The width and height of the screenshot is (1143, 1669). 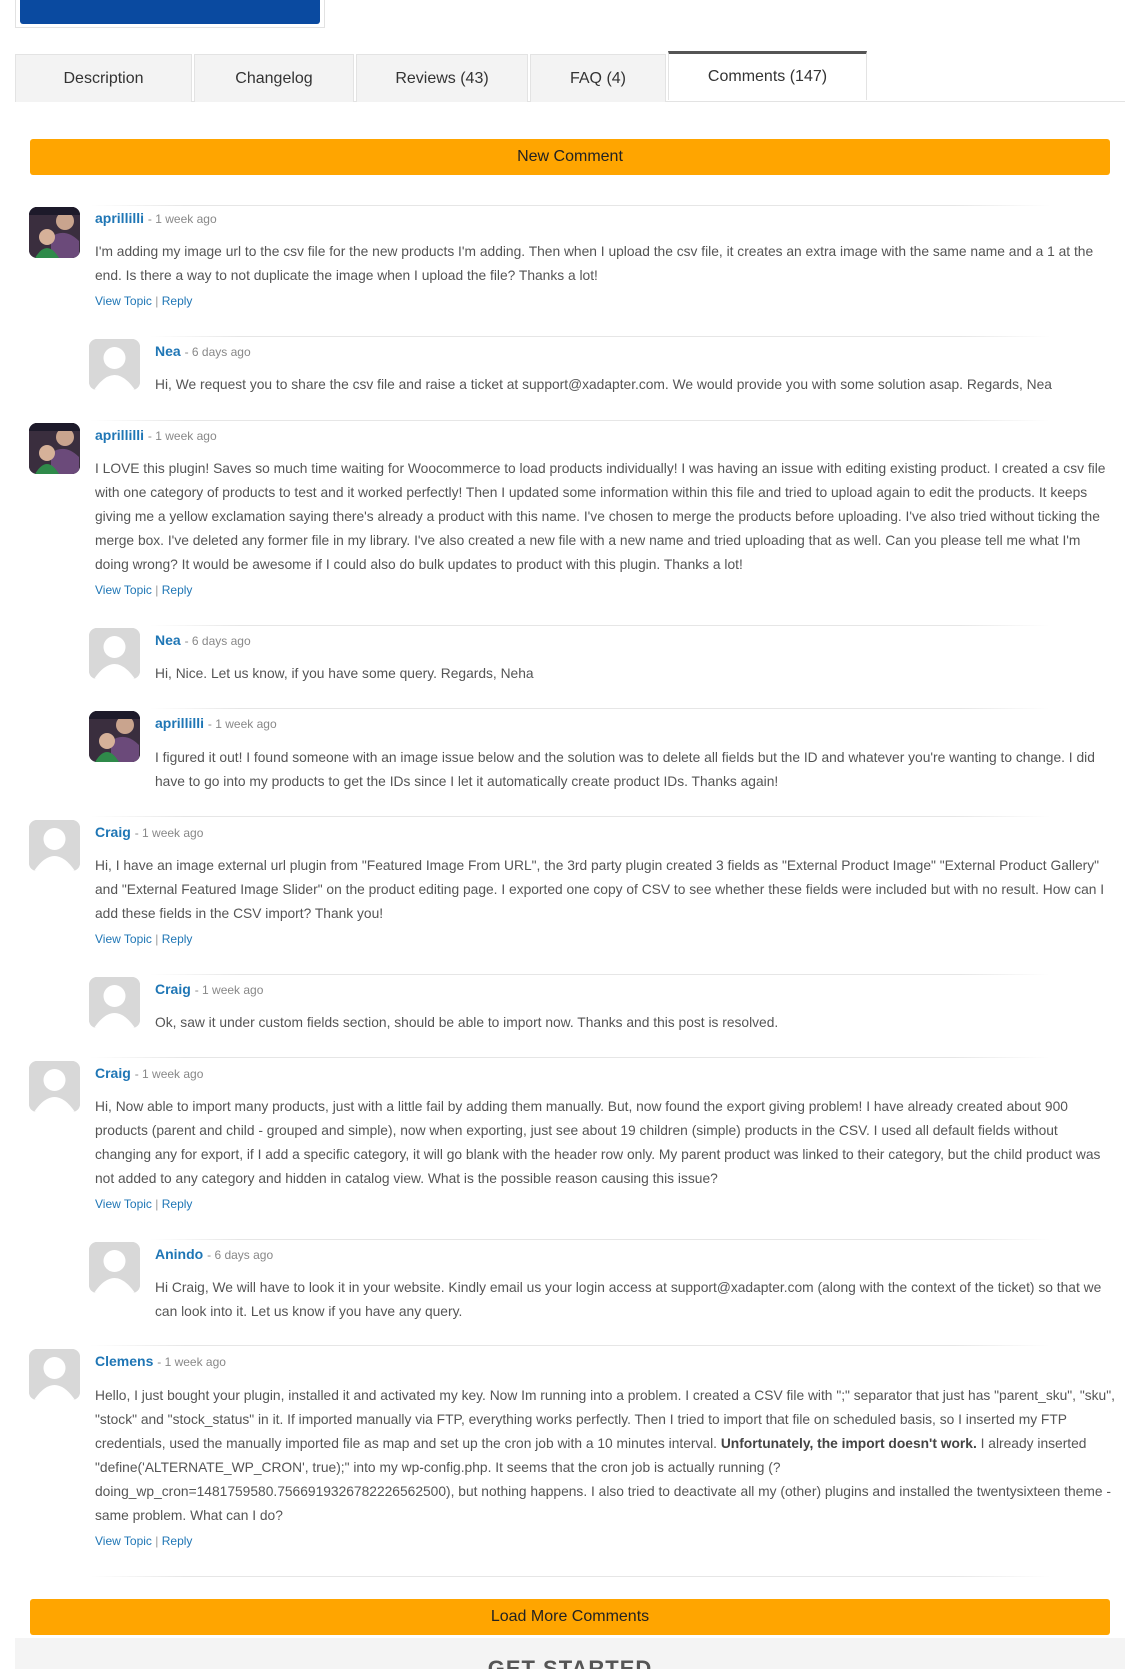 I want to click on comment-author: Anindo - 6 days ago, so click(x=214, y=1254).